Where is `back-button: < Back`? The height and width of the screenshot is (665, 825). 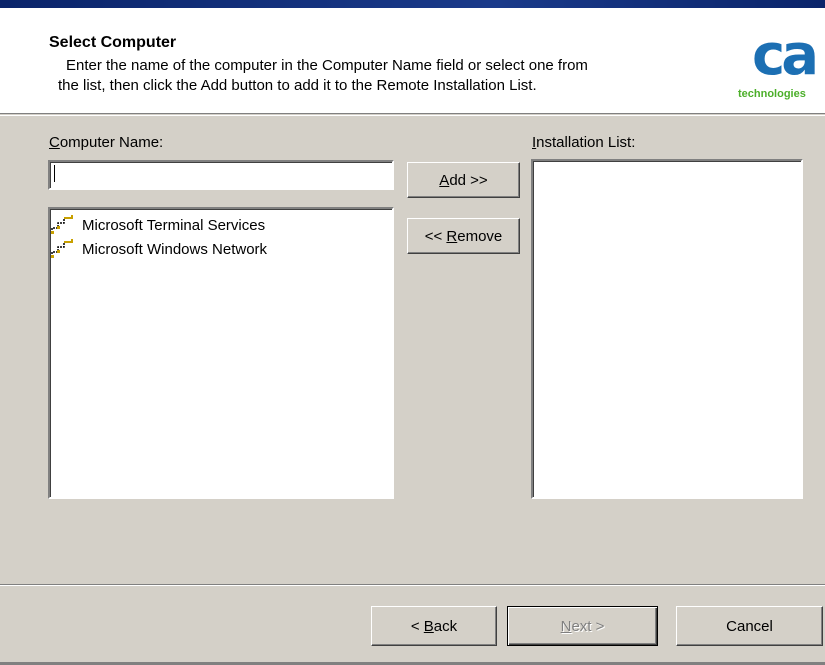
back-button: < Back is located at coordinates (434, 626).